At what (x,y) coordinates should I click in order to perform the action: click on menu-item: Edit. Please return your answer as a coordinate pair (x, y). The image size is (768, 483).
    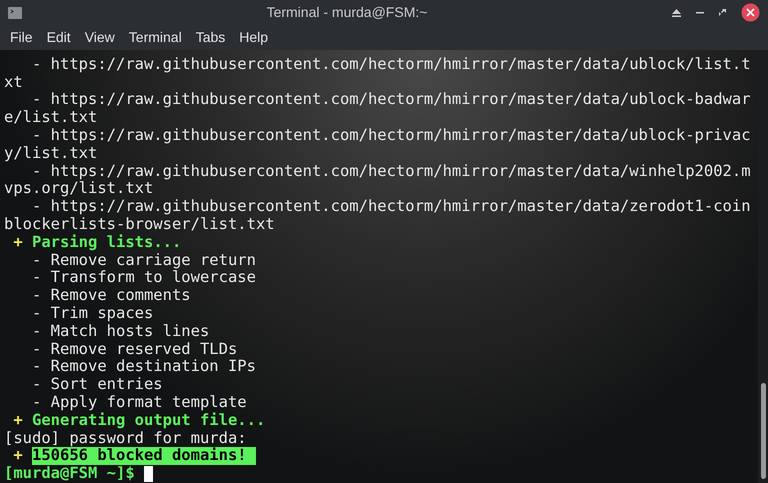
    Looking at the image, I should click on (58, 37).